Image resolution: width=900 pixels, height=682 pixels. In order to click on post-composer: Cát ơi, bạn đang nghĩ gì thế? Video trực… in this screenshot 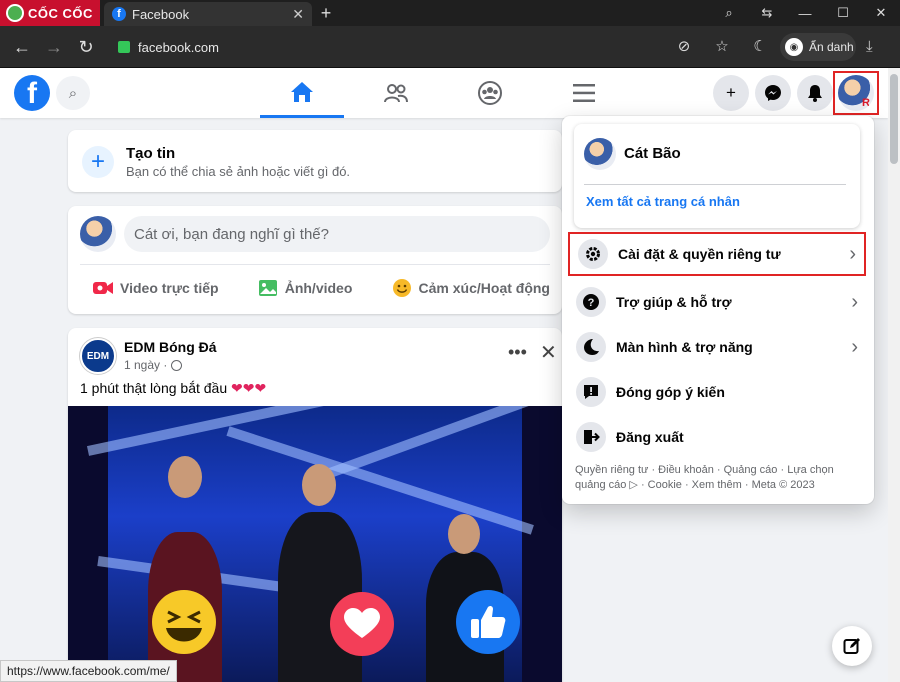, I will do `click(315, 260)`.